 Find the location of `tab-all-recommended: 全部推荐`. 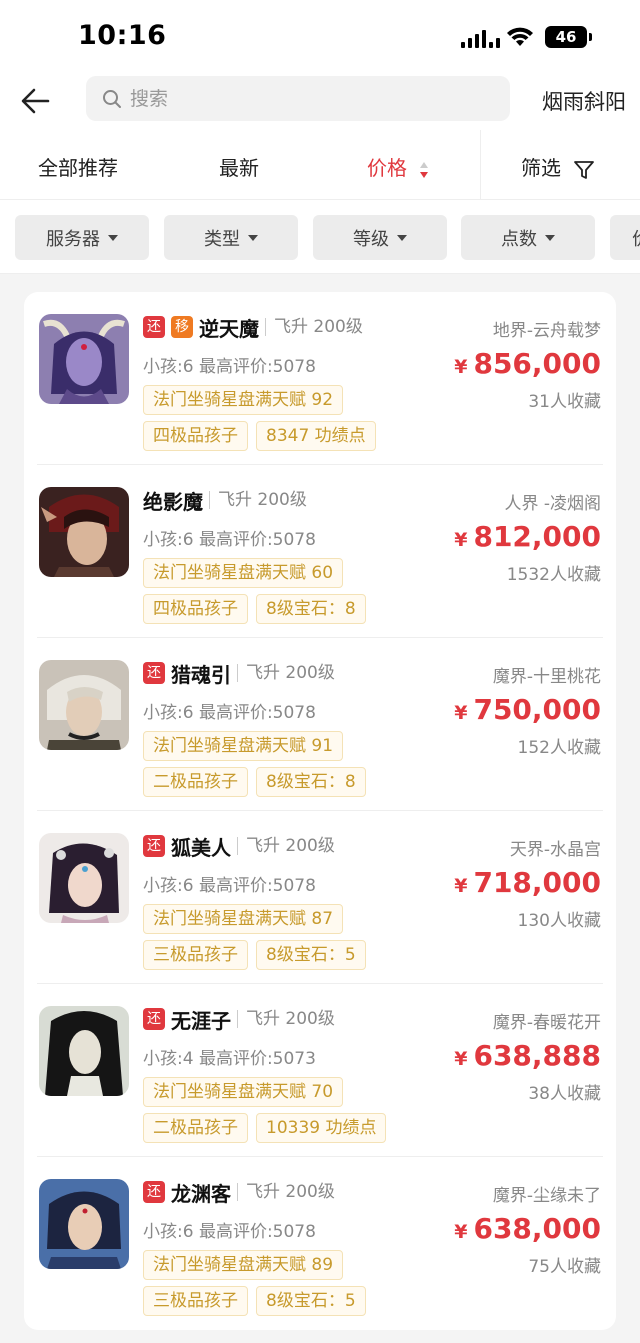

tab-all-recommended: 全部推荐 is located at coordinates (78, 166).